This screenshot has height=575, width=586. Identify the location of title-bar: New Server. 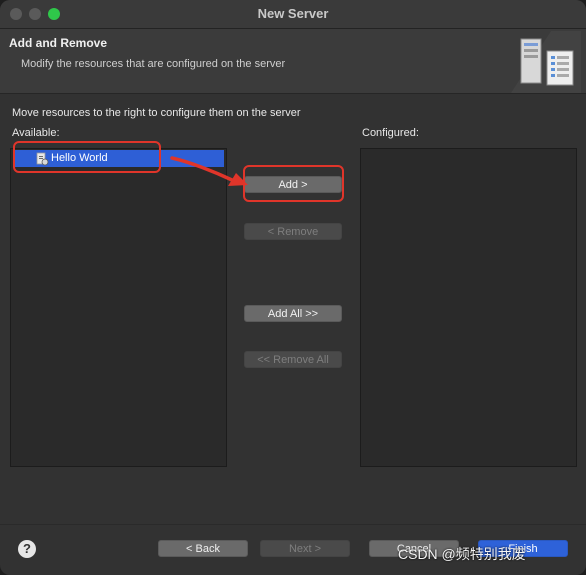
(293, 14).